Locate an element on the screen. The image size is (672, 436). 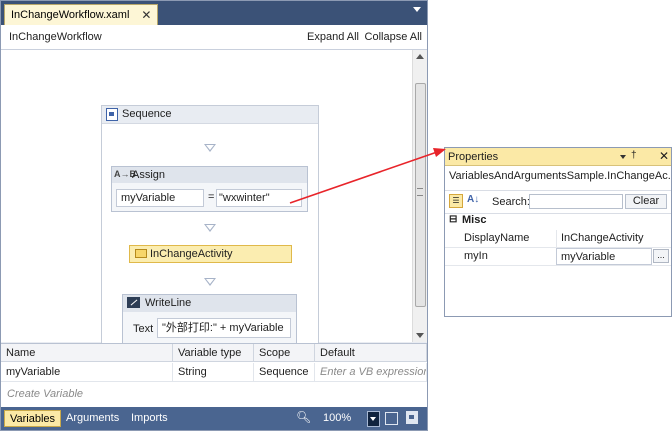
vertical-scrollbar is located at coordinates (419, 196).